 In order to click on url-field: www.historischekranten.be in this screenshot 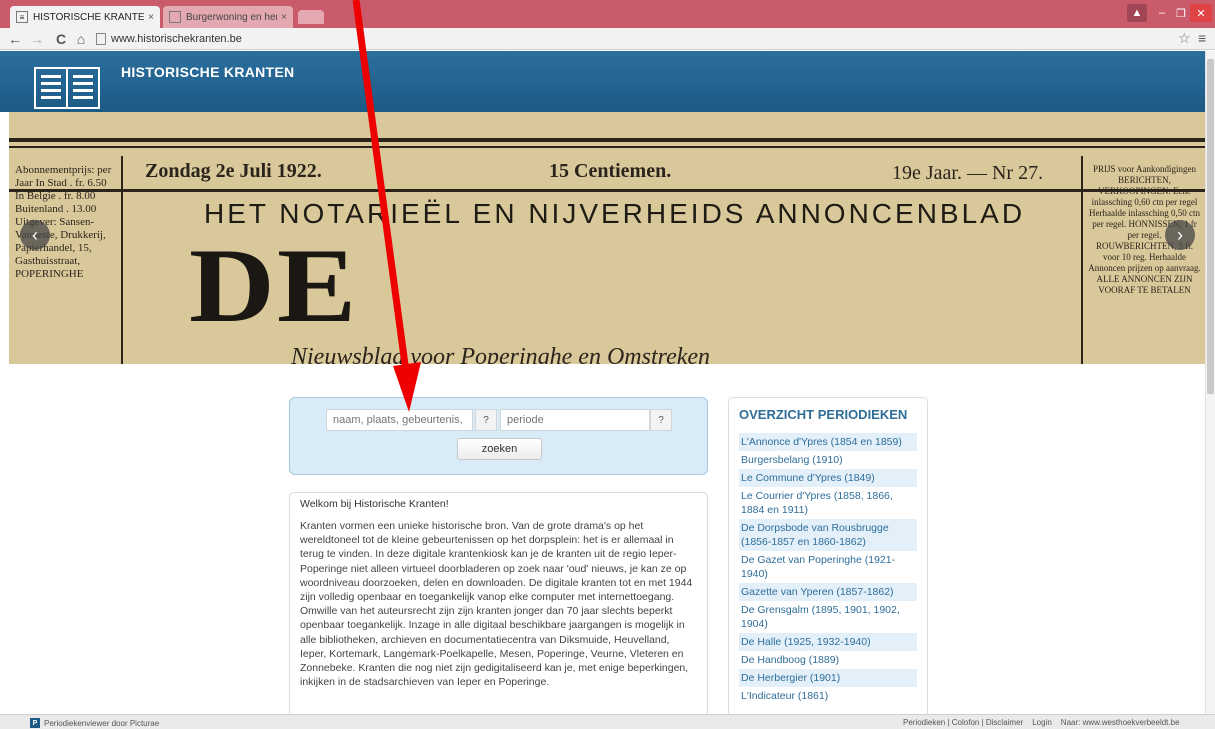, I will do `click(646, 39)`.